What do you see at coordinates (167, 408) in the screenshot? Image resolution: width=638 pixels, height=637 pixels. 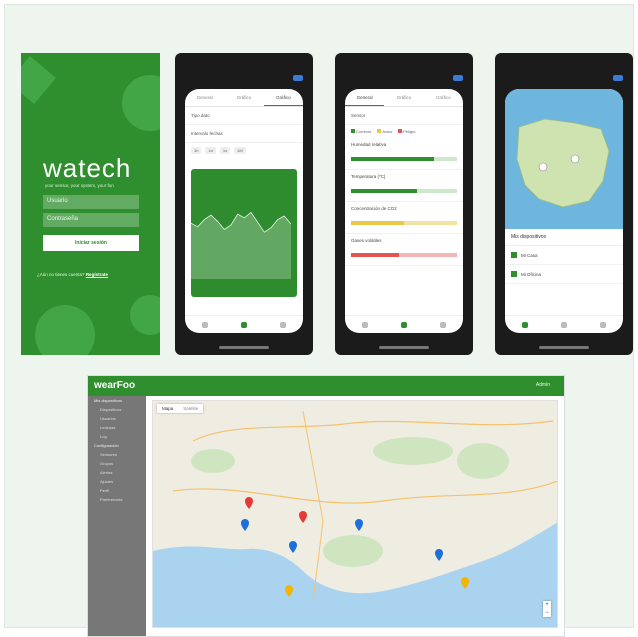 I see `tab-map: Mapa` at bounding box center [167, 408].